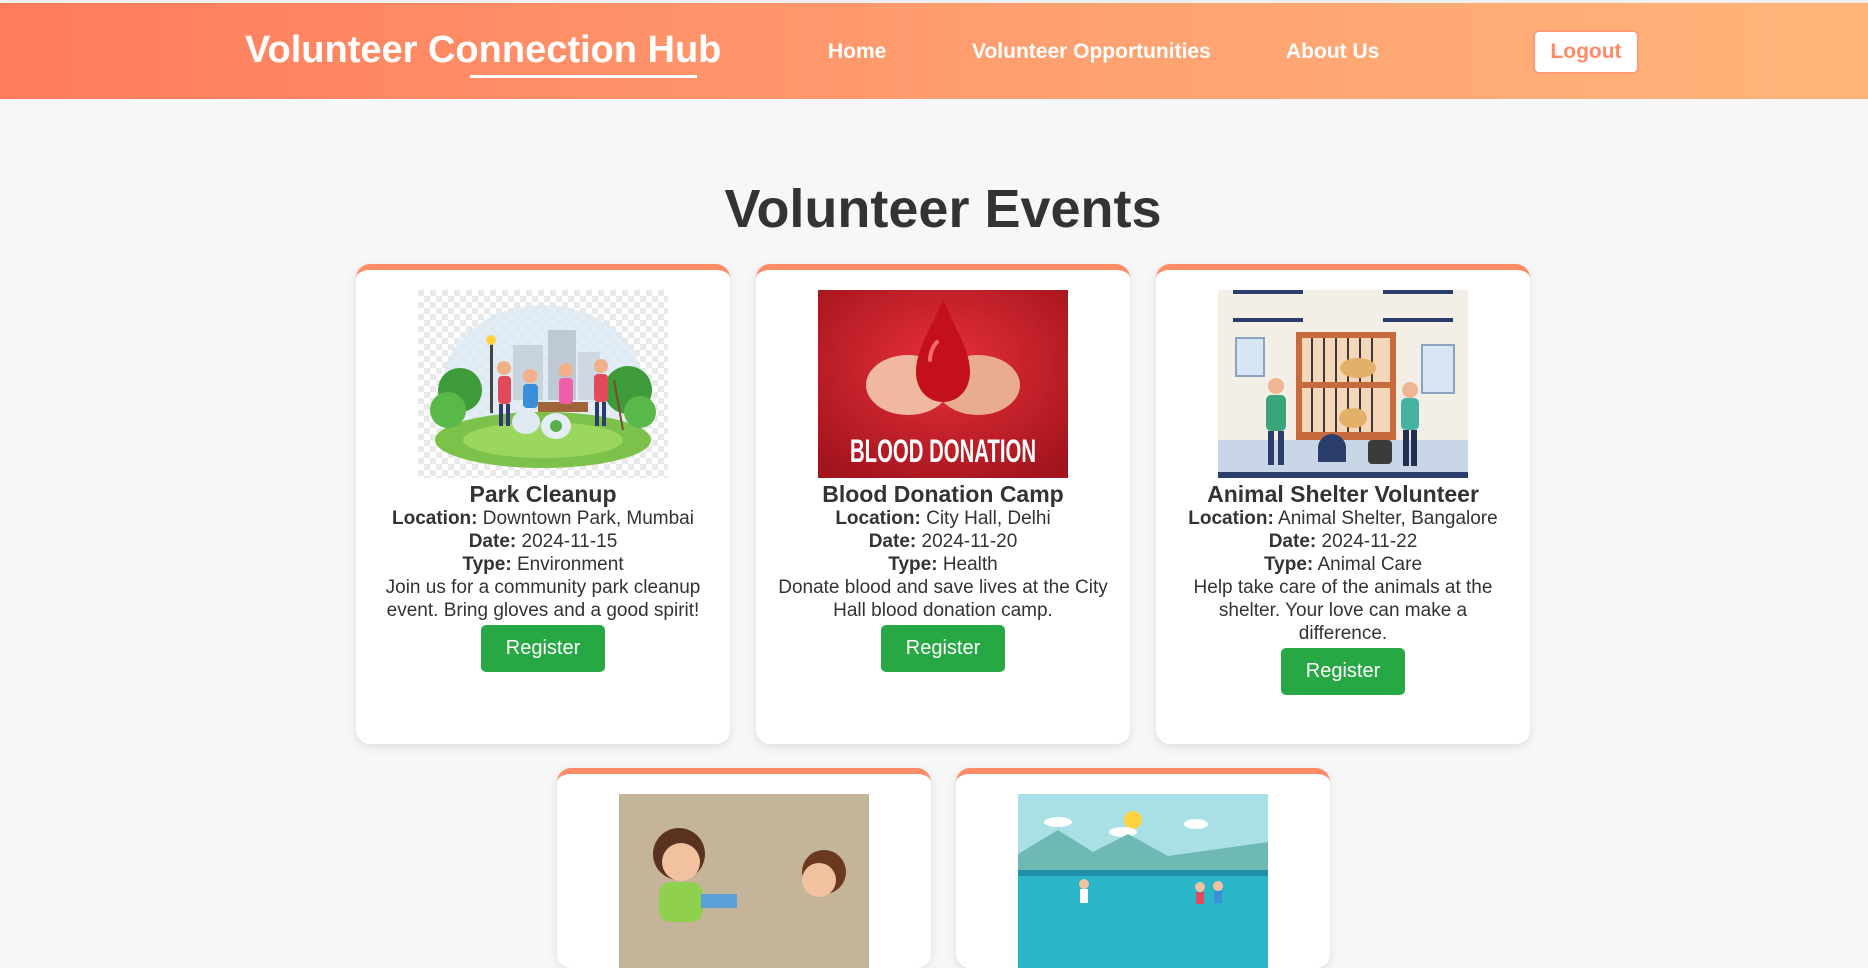 The width and height of the screenshot is (1868, 968). I want to click on blood-donation-image: BLOOD DONATION, so click(943, 384).